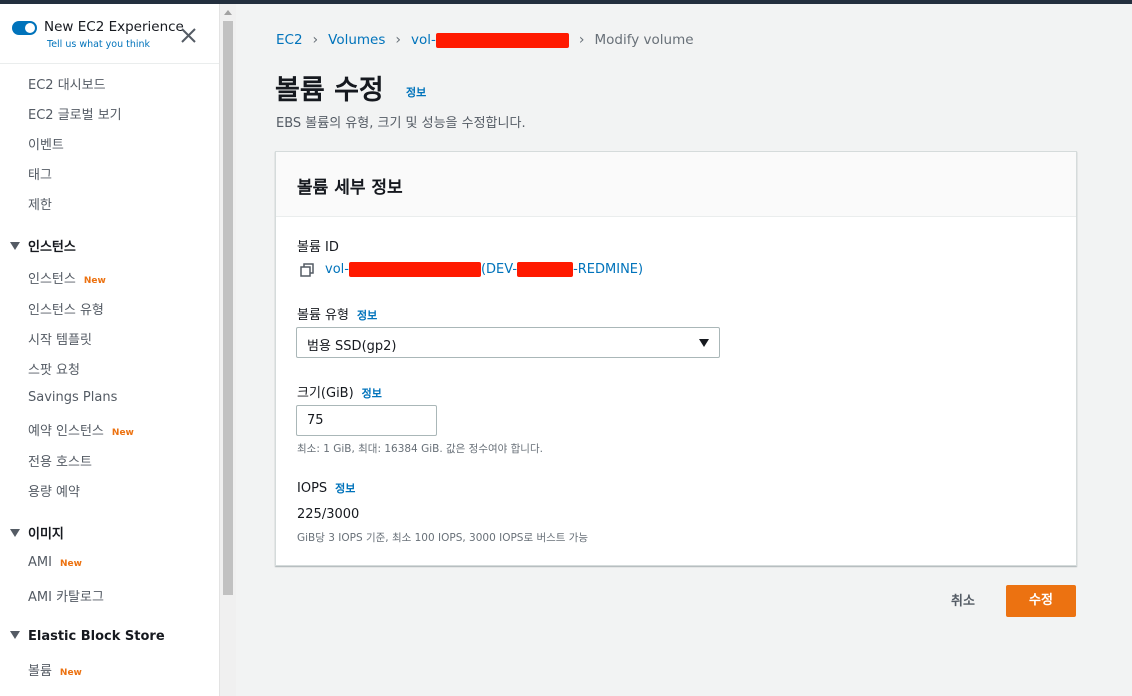 The width and height of the screenshot is (1132, 696). What do you see at coordinates (114, 27) in the screenshot?
I see `new-experience-title: New EC2 Experience` at bounding box center [114, 27].